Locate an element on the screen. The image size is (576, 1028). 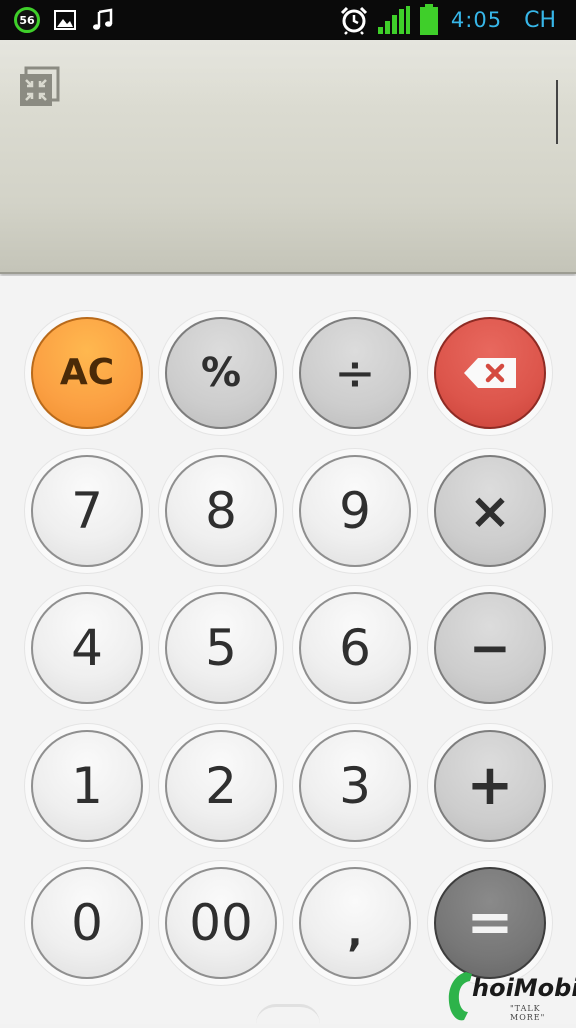
collapse-button is located at coordinates (39, 87).